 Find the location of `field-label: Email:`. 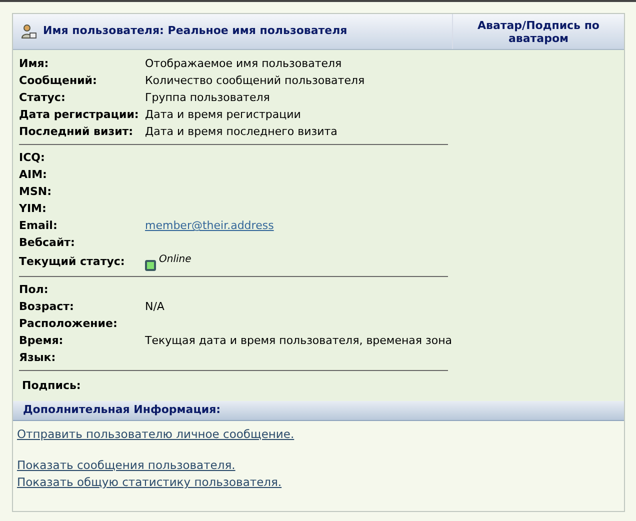

field-label: Email: is located at coordinates (38, 226).